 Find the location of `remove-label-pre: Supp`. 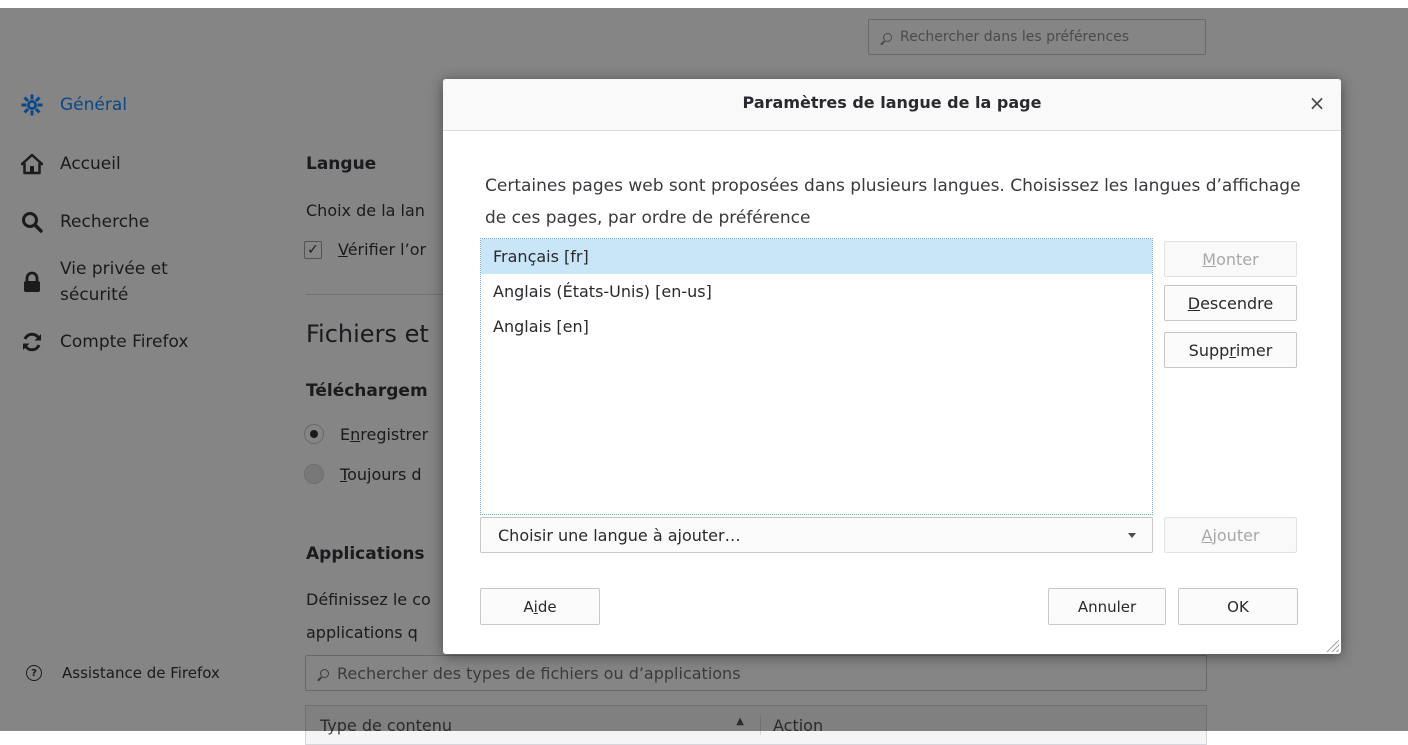

remove-label-pre: Supp is located at coordinates (1209, 350).